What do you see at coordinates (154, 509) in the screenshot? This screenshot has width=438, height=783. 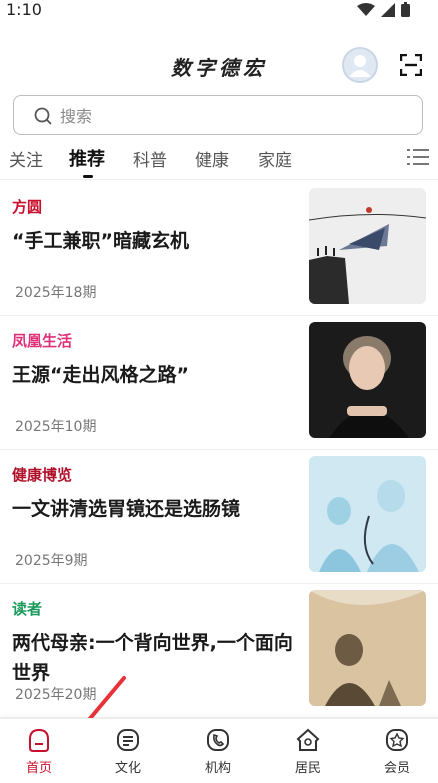 I see `article-title: 一文讲清选胃镜还是选肠镜` at bounding box center [154, 509].